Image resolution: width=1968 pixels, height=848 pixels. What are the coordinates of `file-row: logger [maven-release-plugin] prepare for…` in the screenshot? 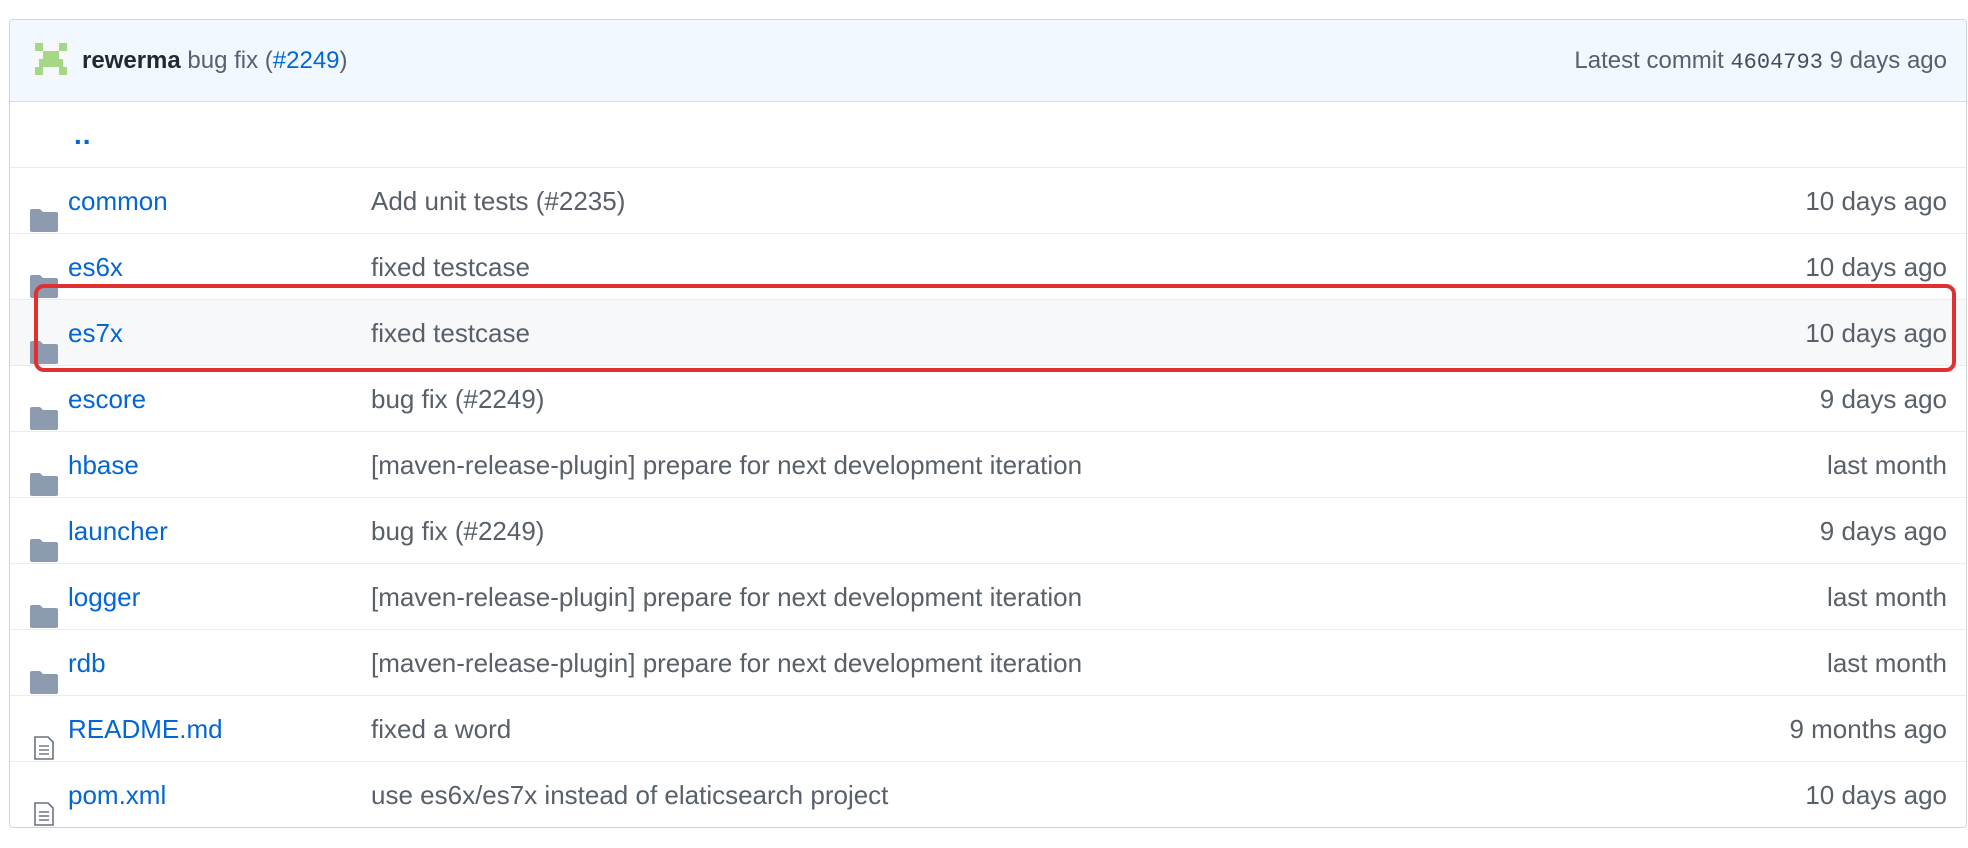 It's located at (988, 597).